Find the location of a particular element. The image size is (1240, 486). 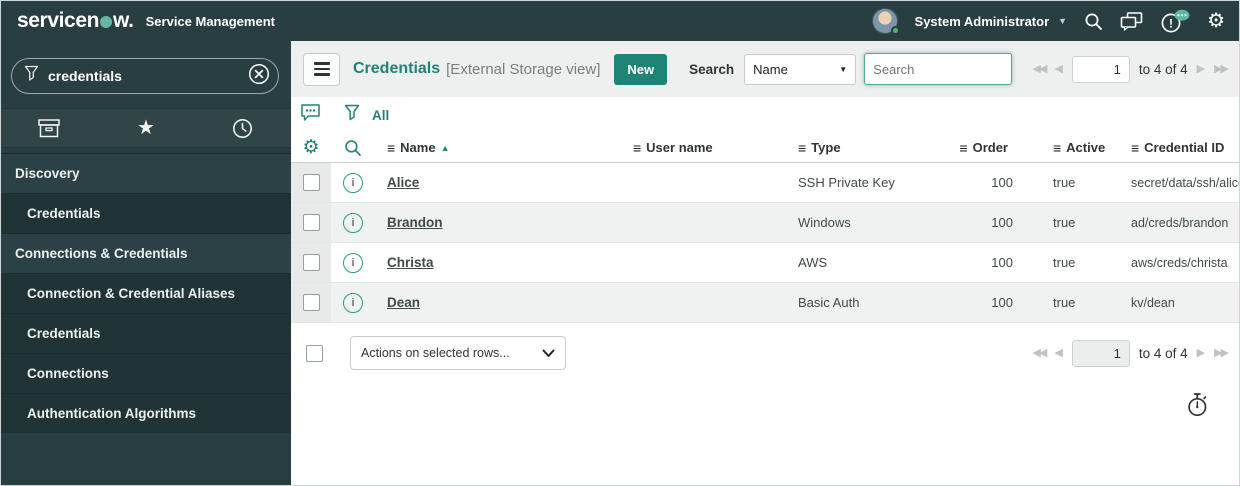

cell-type: Basic Auth is located at coordinates (829, 302).